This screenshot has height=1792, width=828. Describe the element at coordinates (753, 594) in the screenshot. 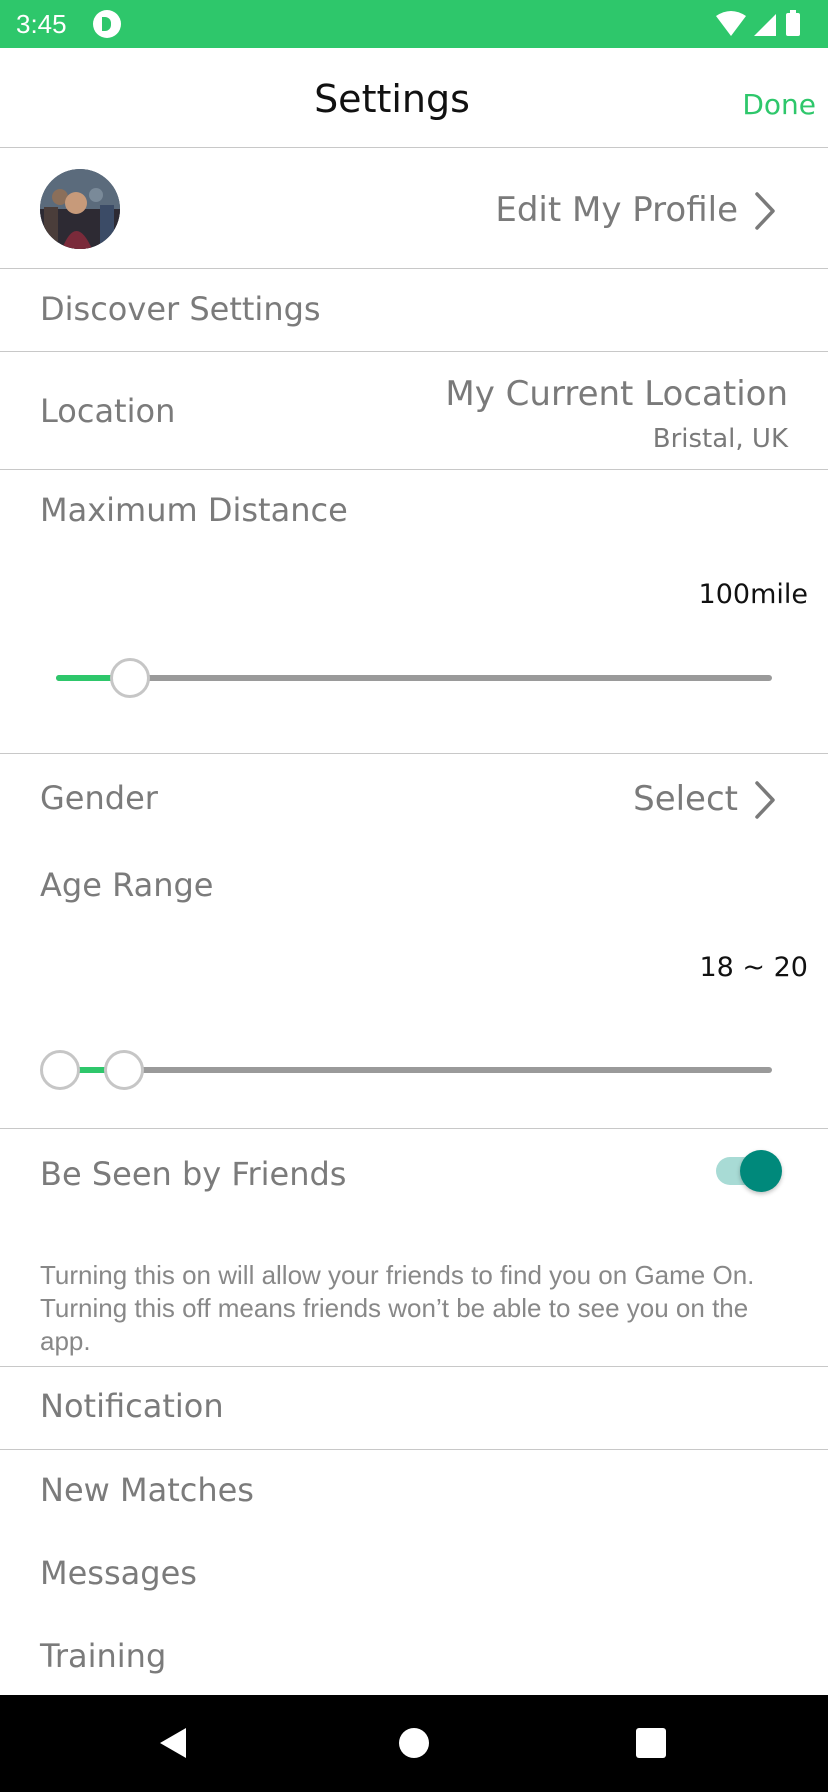

I see `distance-value: 100mile` at that location.